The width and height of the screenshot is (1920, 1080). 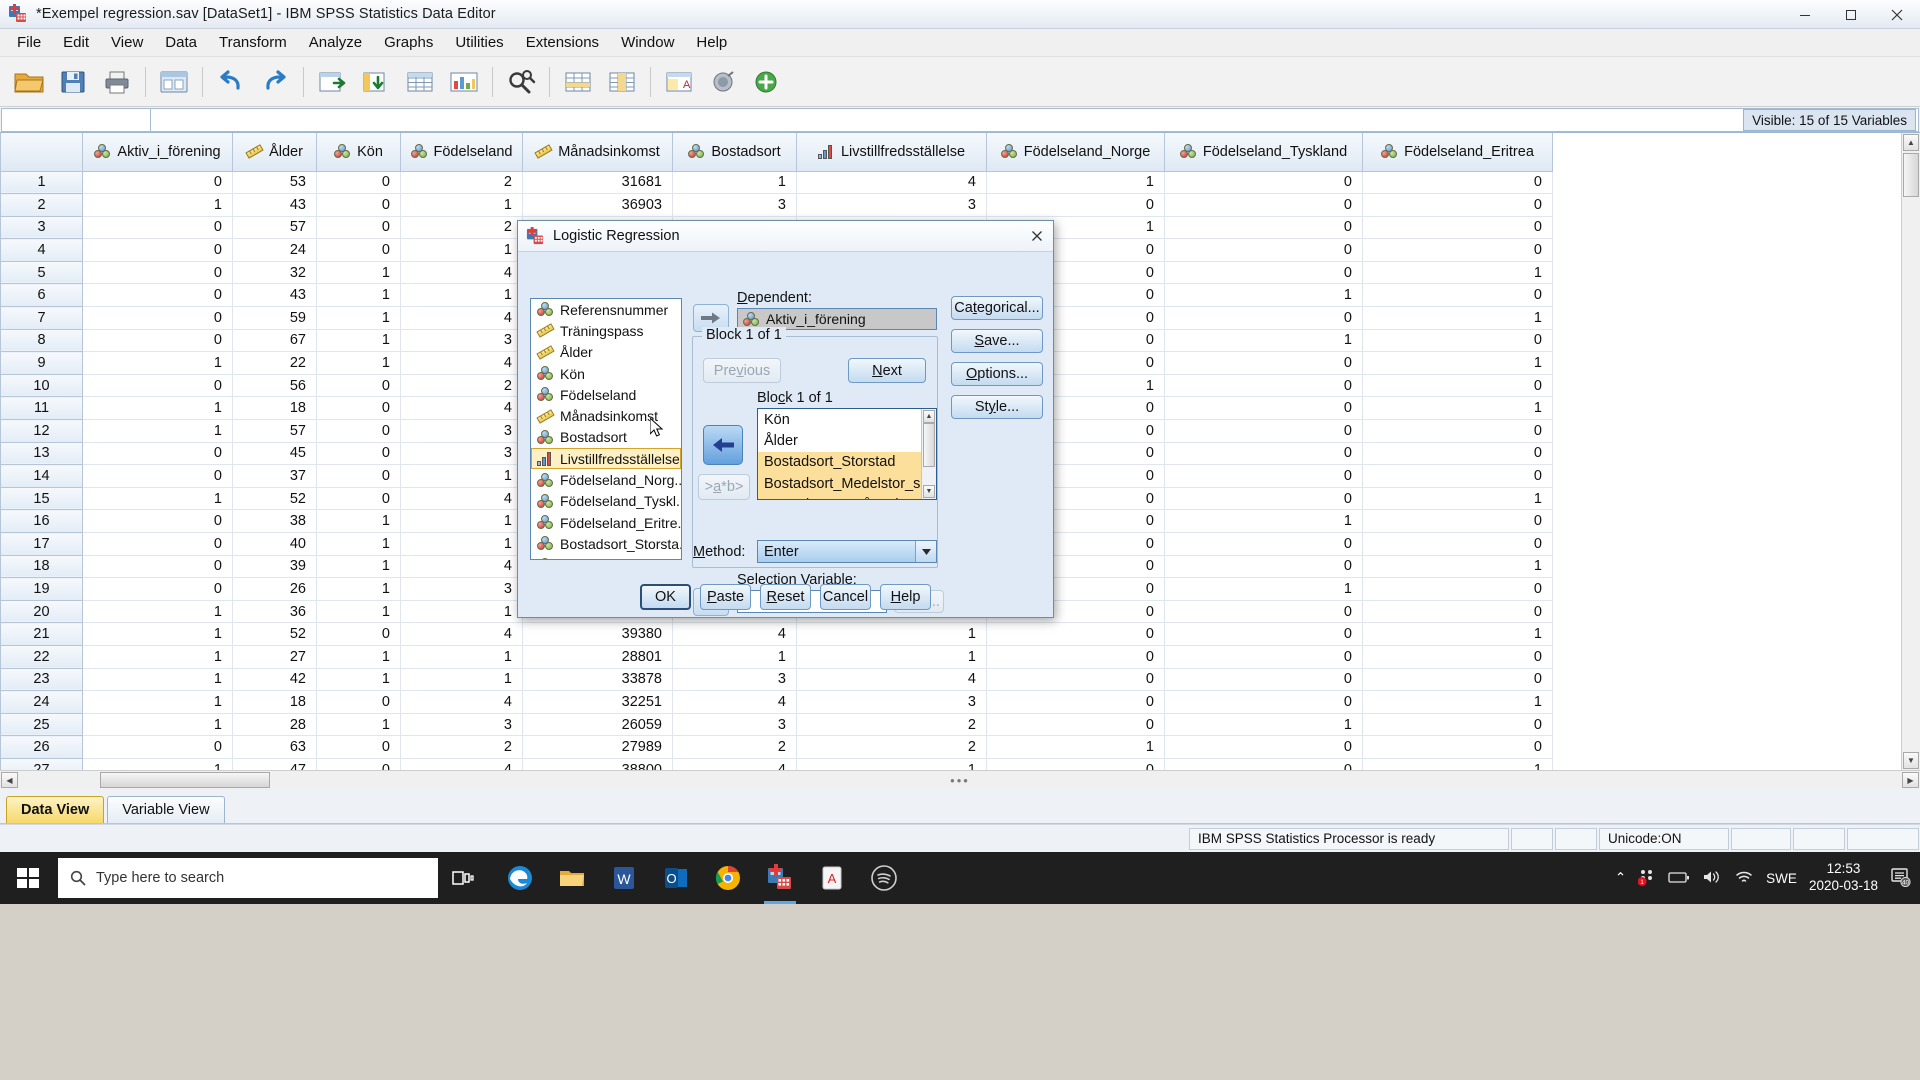 What do you see at coordinates (891, 152) in the screenshot?
I see `column-header-6: Livstillfredsställelse` at bounding box center [891, 152].